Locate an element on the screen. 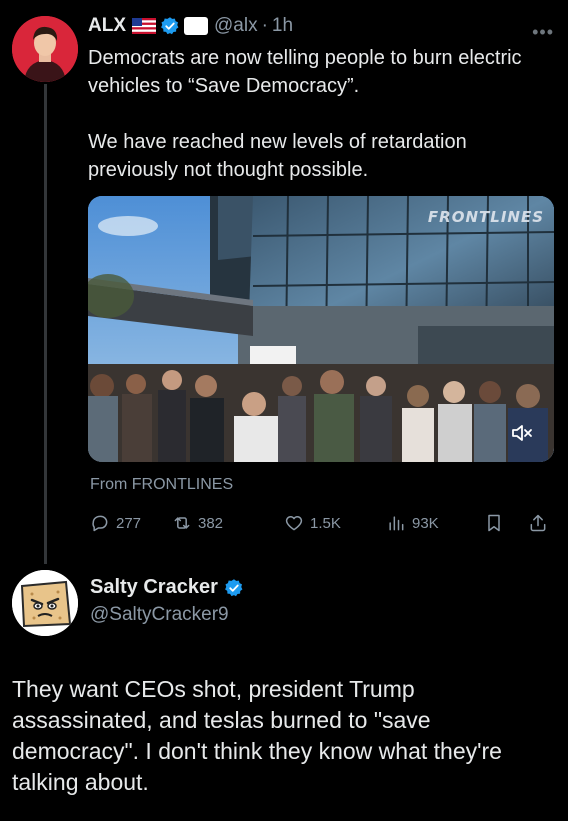 This screenshot has width=568, height=821. reply-author-handle: @SaltyCracker9 is located at coordinates (159, 615).